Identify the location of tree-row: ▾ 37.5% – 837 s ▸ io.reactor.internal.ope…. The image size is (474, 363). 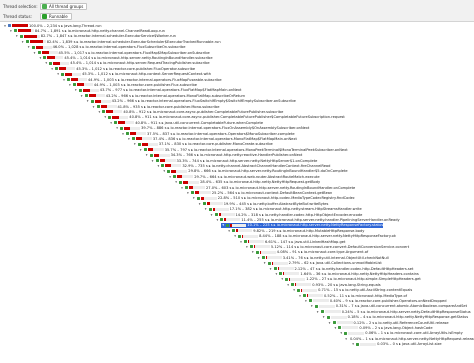
(207, 133).